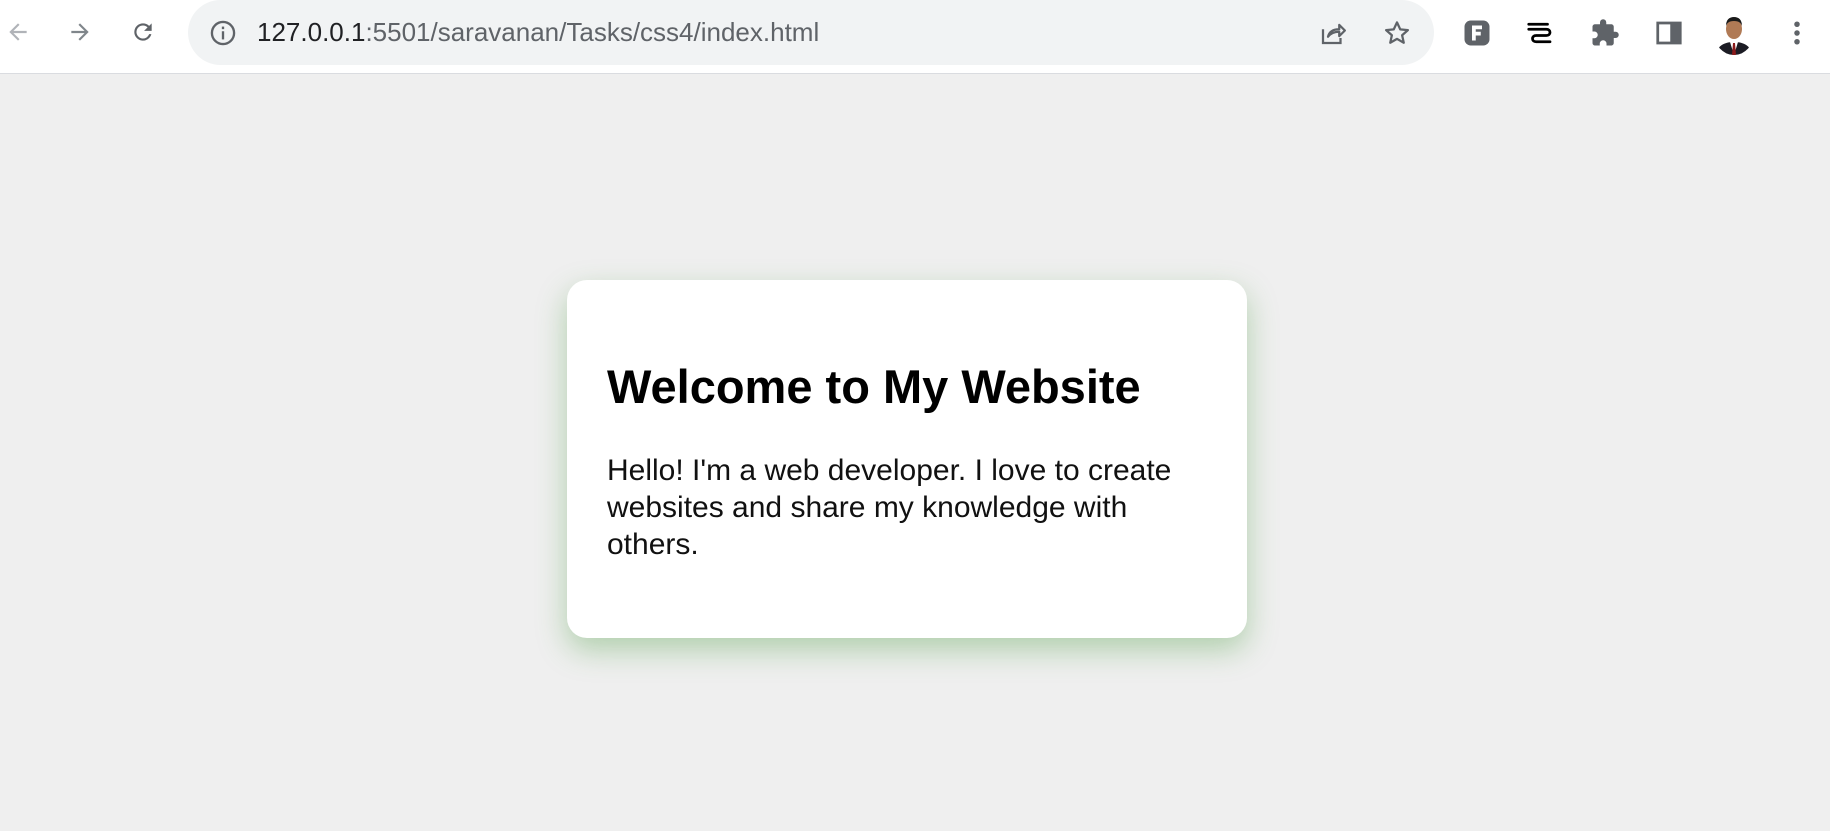 This screenshot has width=1830, height=831. I want to click on back-arrow-icon, so click(18, 32).